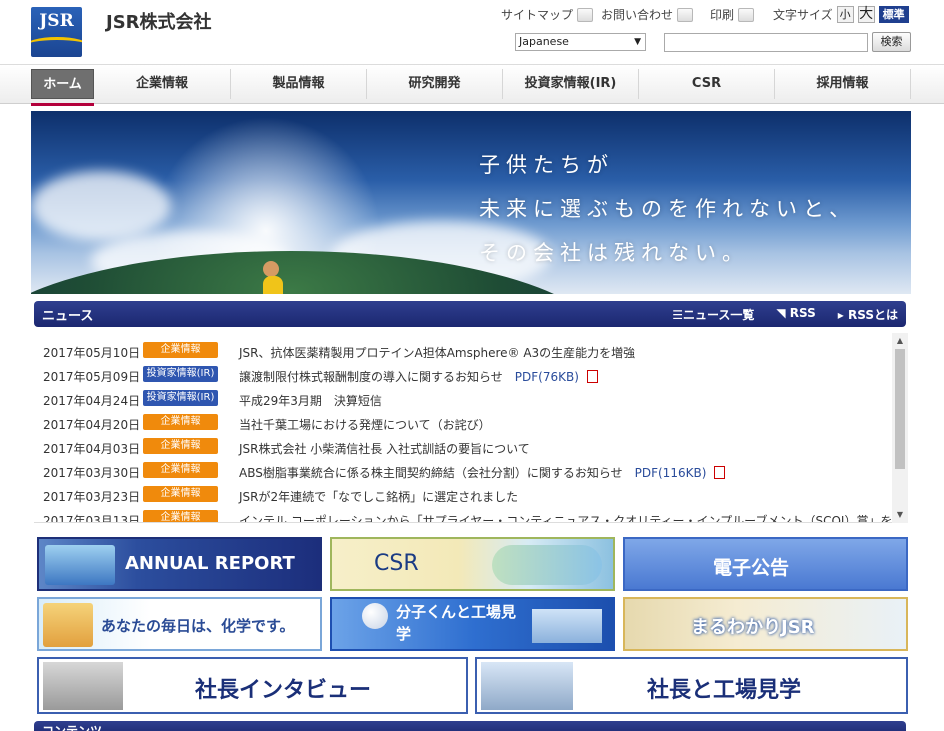  Describe the element at coordinates (567, 626) in the screenshot. I see `factory-image` at that location.